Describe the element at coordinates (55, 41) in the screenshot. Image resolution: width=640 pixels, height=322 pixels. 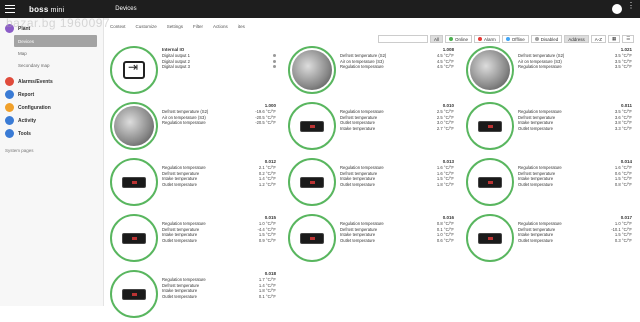
I see `sidebar-subitem: Devices` at that location.